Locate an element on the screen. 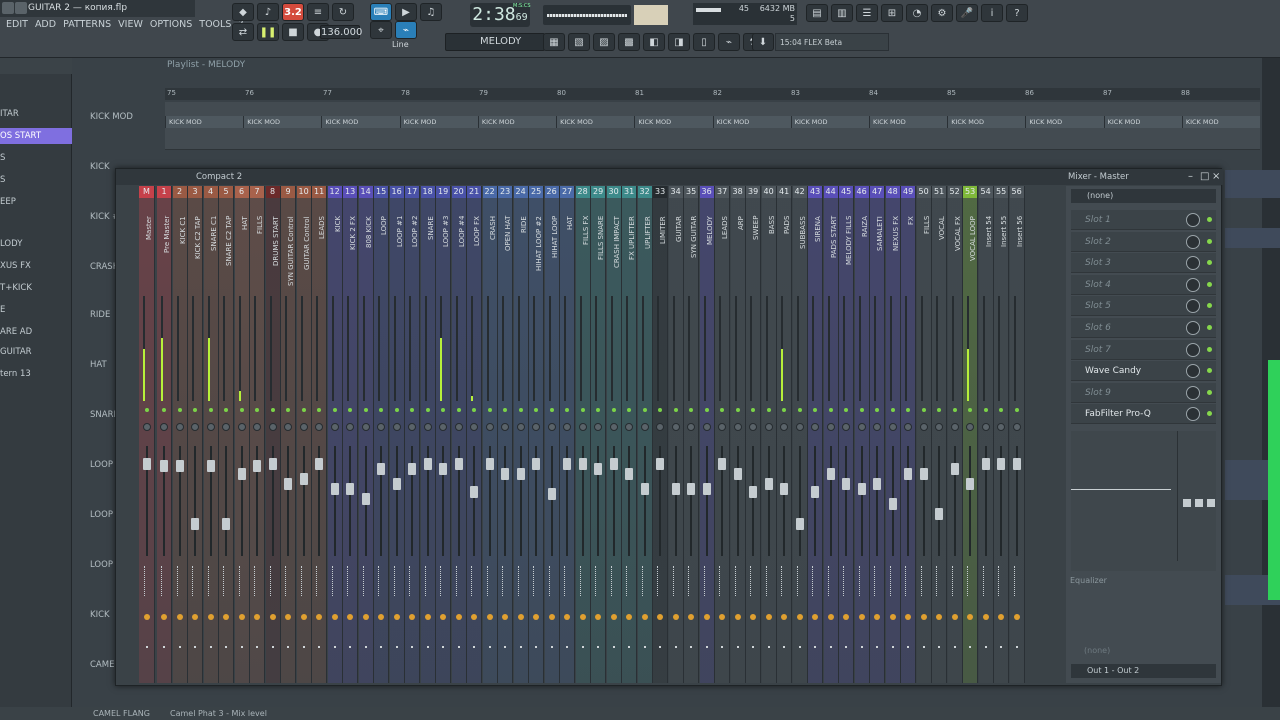  browser-item: ITAR is located at coordinates (36, 114).